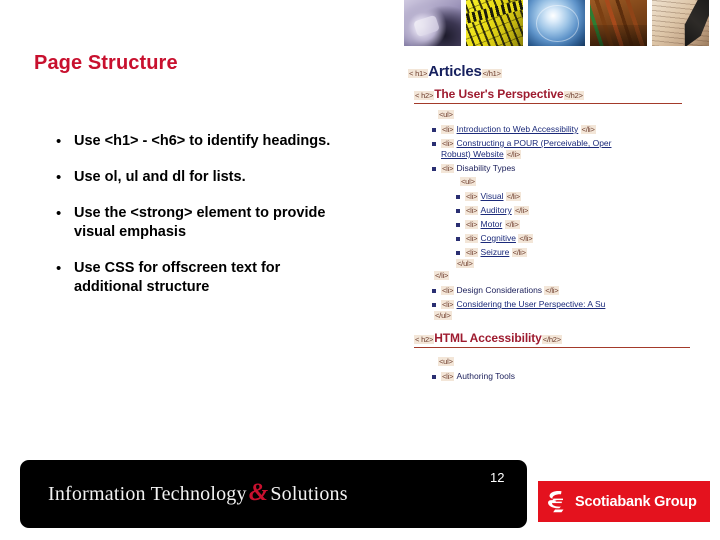  What do you see at coordinates (586, 238) in the screenshot?
I see `list-item: <li> Cognitive </li>` at bounding box center [586, 238].